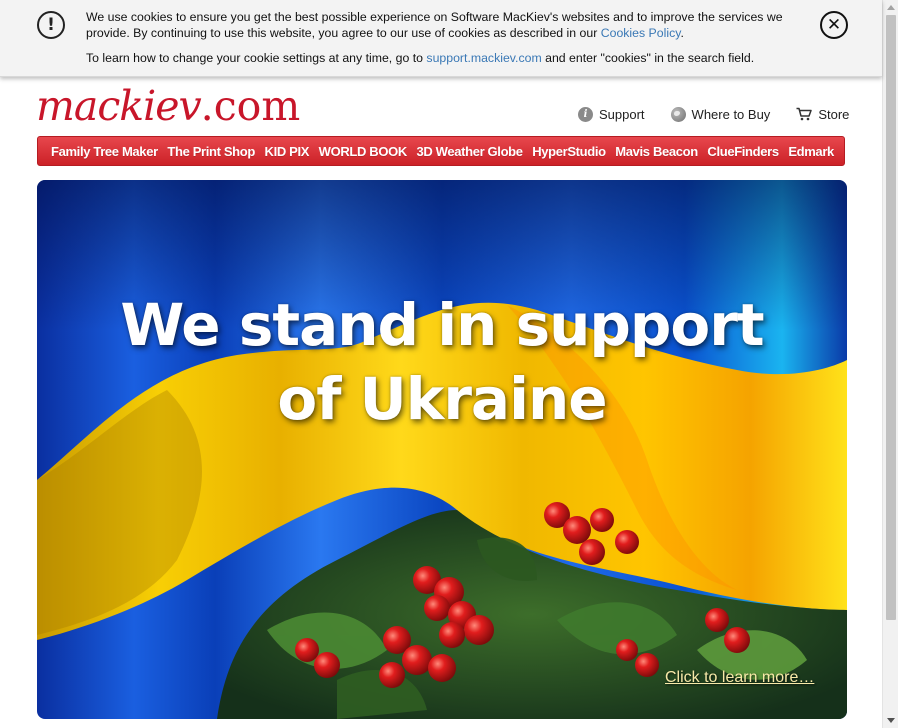  What do you see at coordinates (656, 151) in the screenshot?
I see `nav-item-mavis-beacon: Mavis Beacon` at bounding box center [656, 151].